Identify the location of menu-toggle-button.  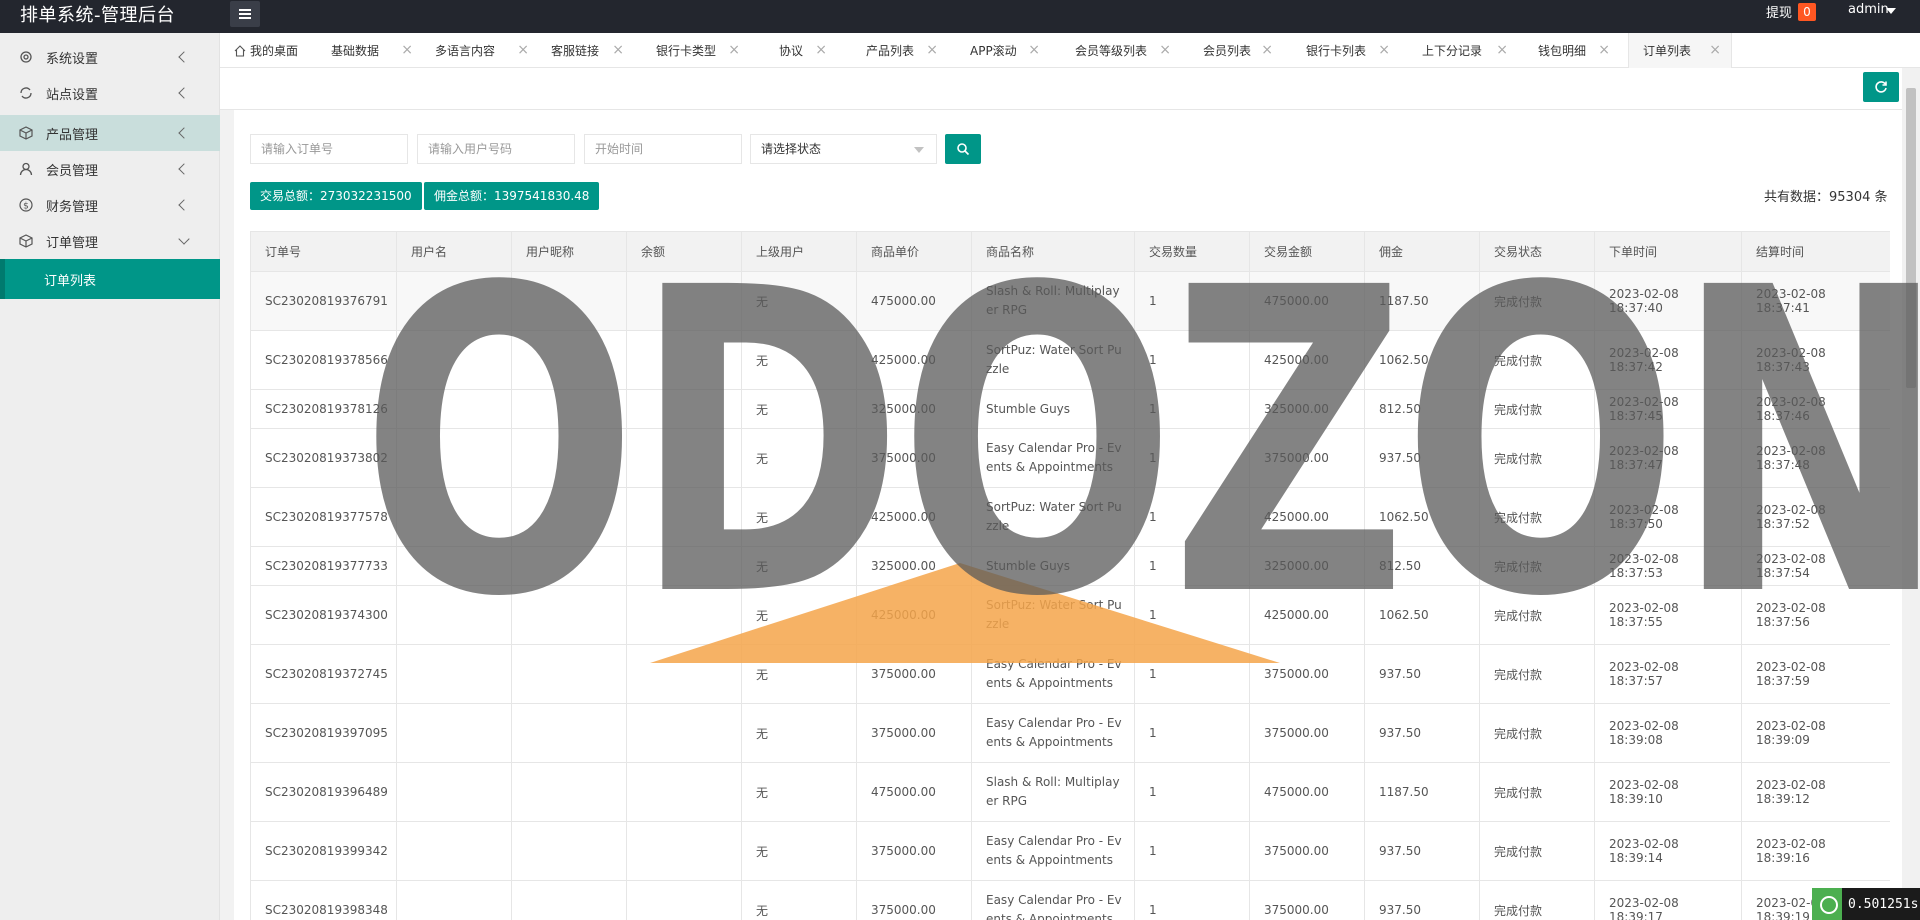
(245, 14).